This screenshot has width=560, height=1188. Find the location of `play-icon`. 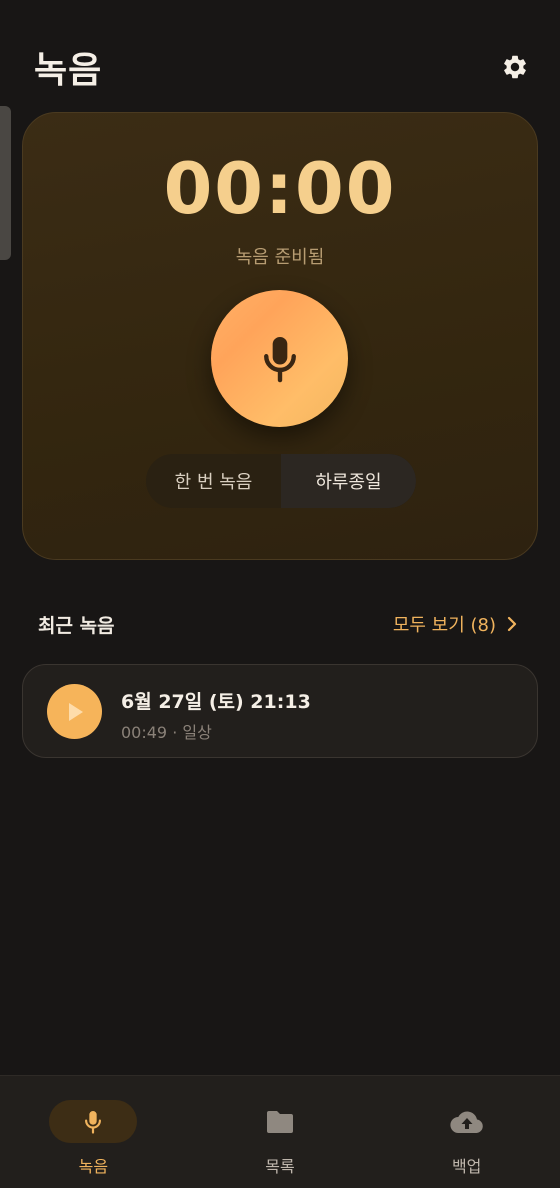

play-icon is located at coordinates (75, 711).